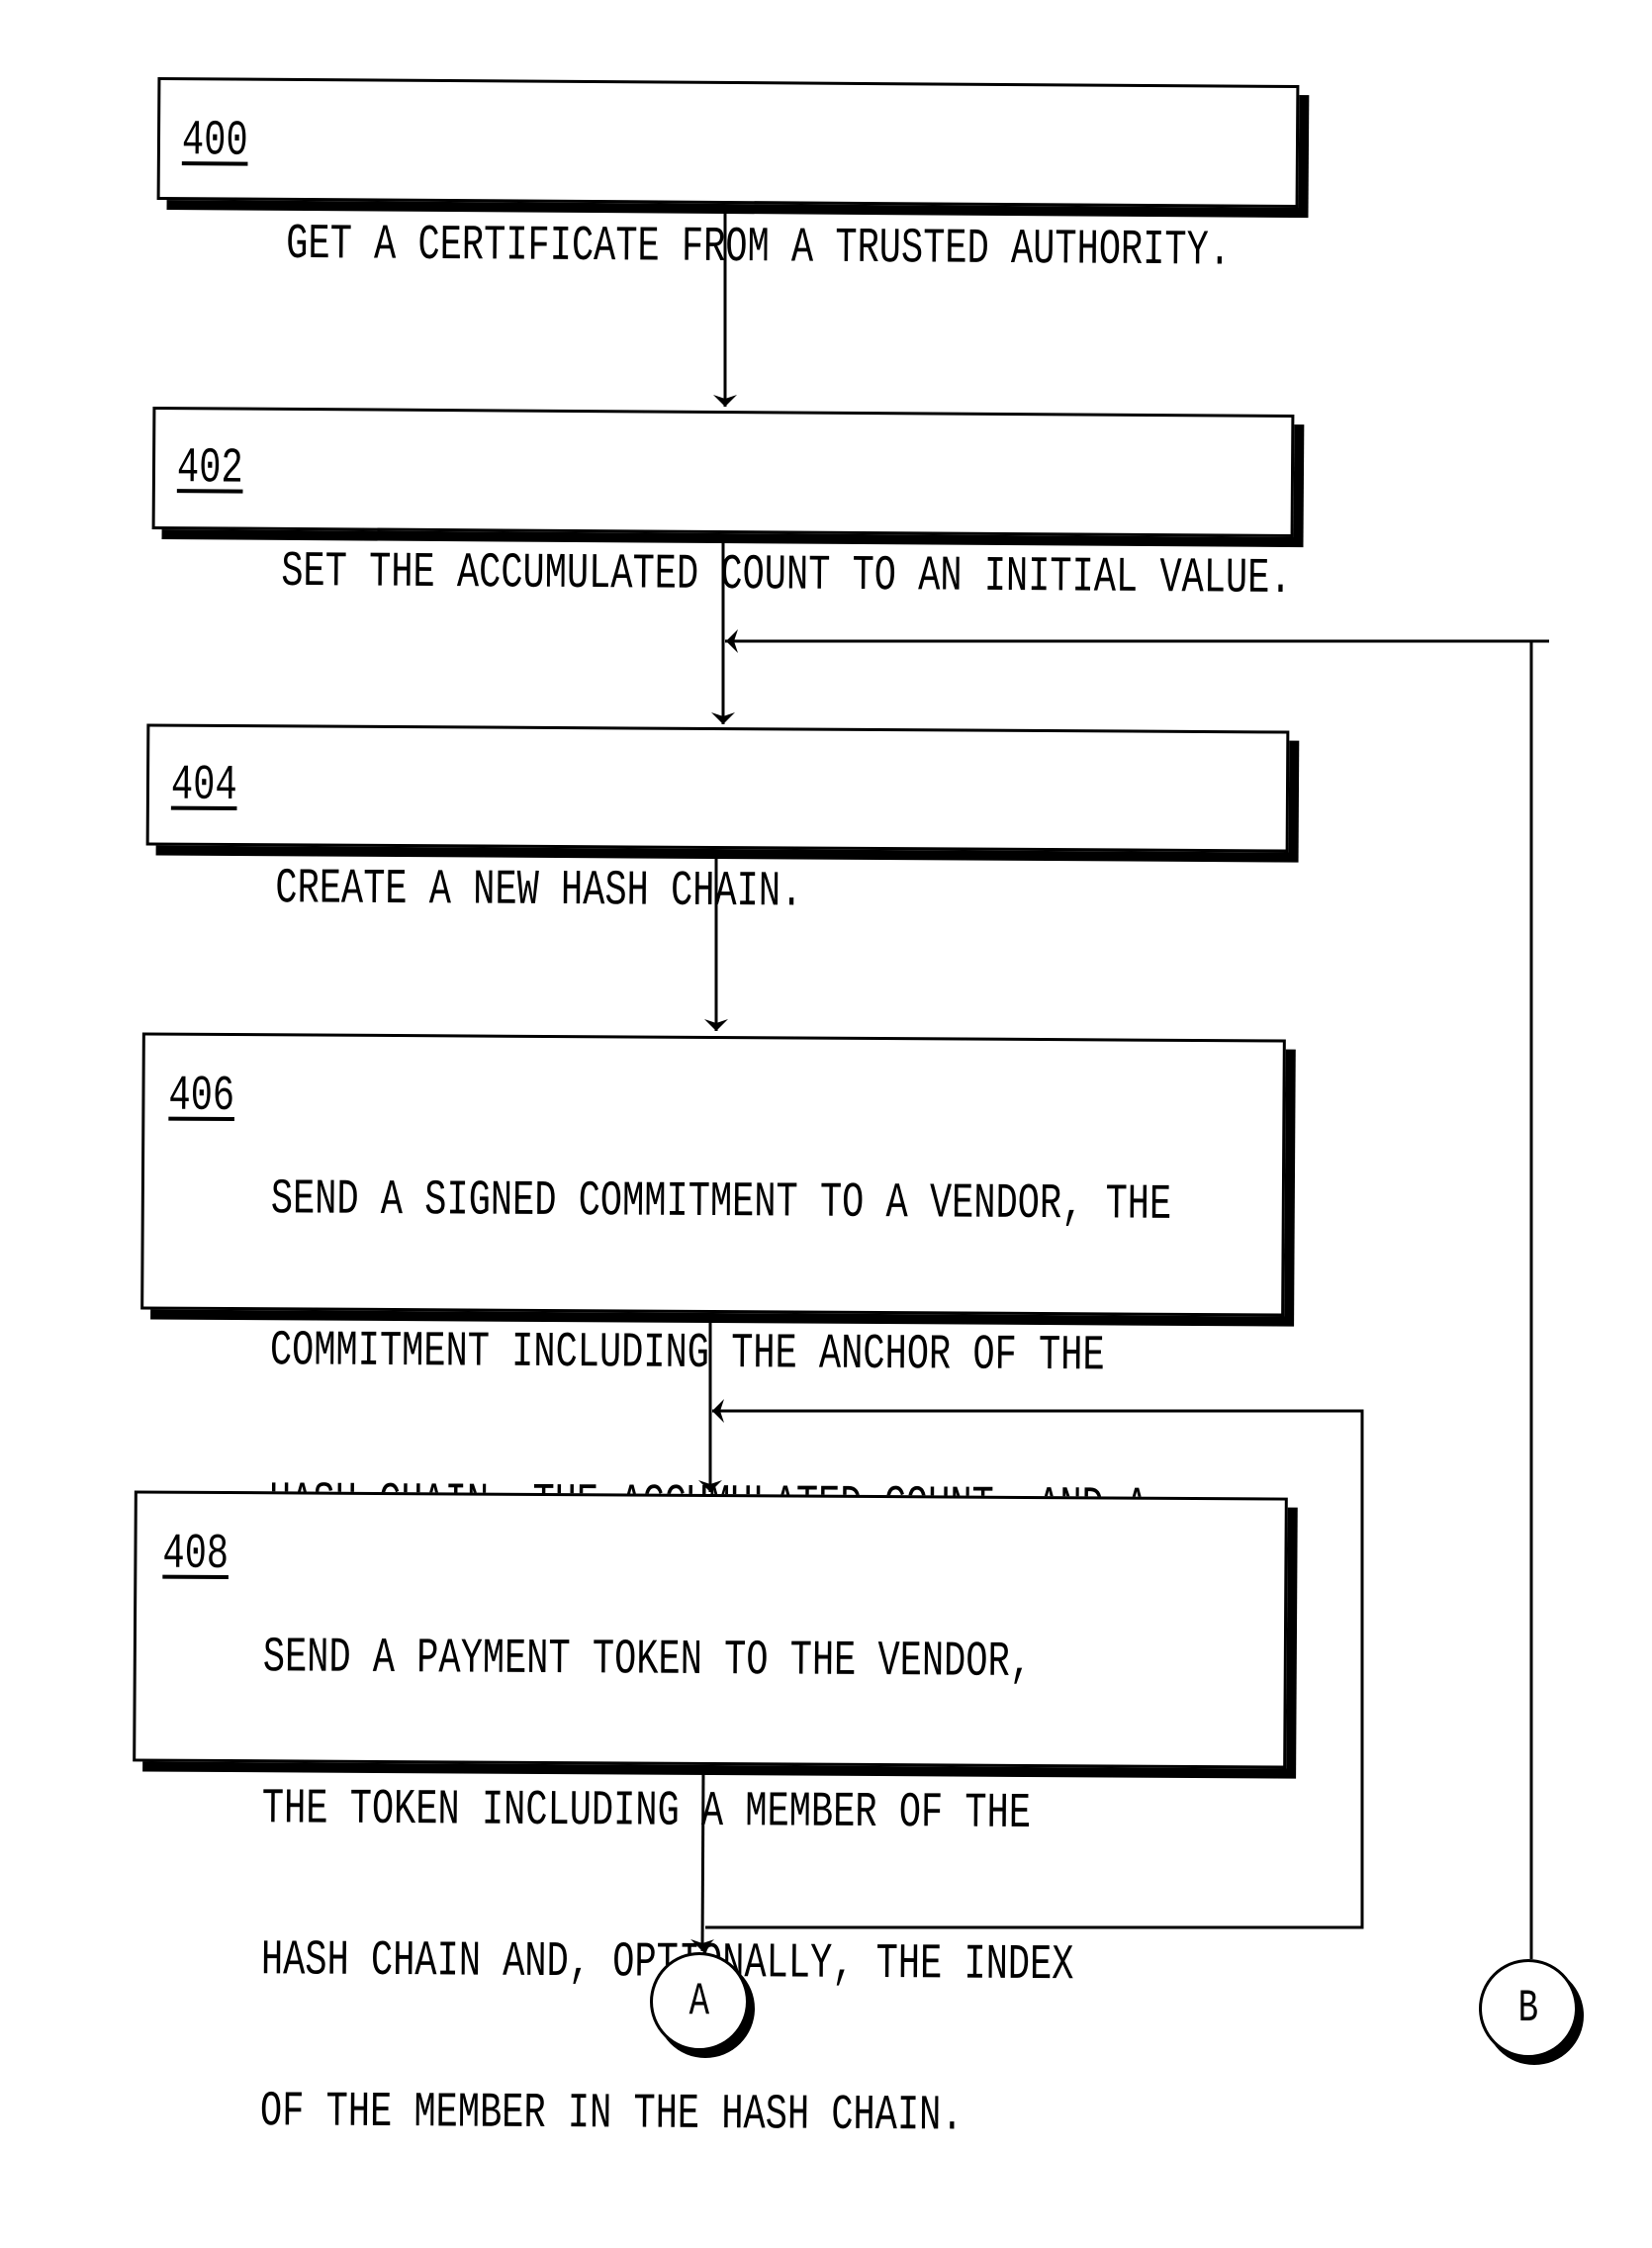 The height and width of the screenshot is (2248, 1652). What do you see at coordinates (202, 1097) in the screenshot?
I see `step-number-406: 406` at bounding box center [202, 1097].